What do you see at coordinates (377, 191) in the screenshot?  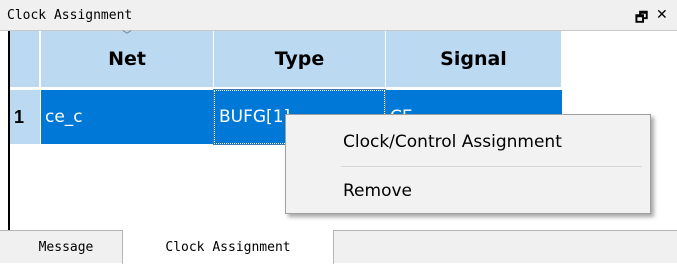 I see `menu-item-label: Remove` at bounding box center [377, 191].